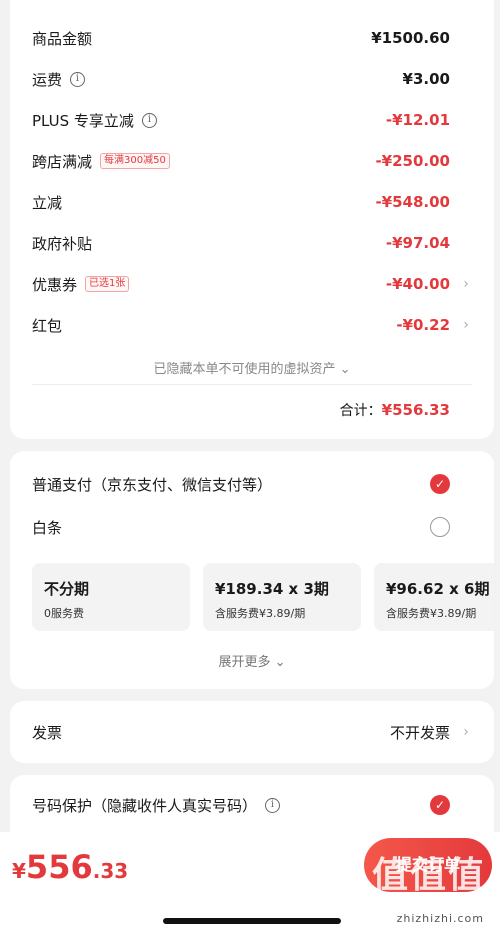  What do you see at coordinates (252, 161) in the screenshot?
I see `row-cross-store-discount: 跨店满减 每满300减50 -¥250.00` at bounding box center [252, 161].